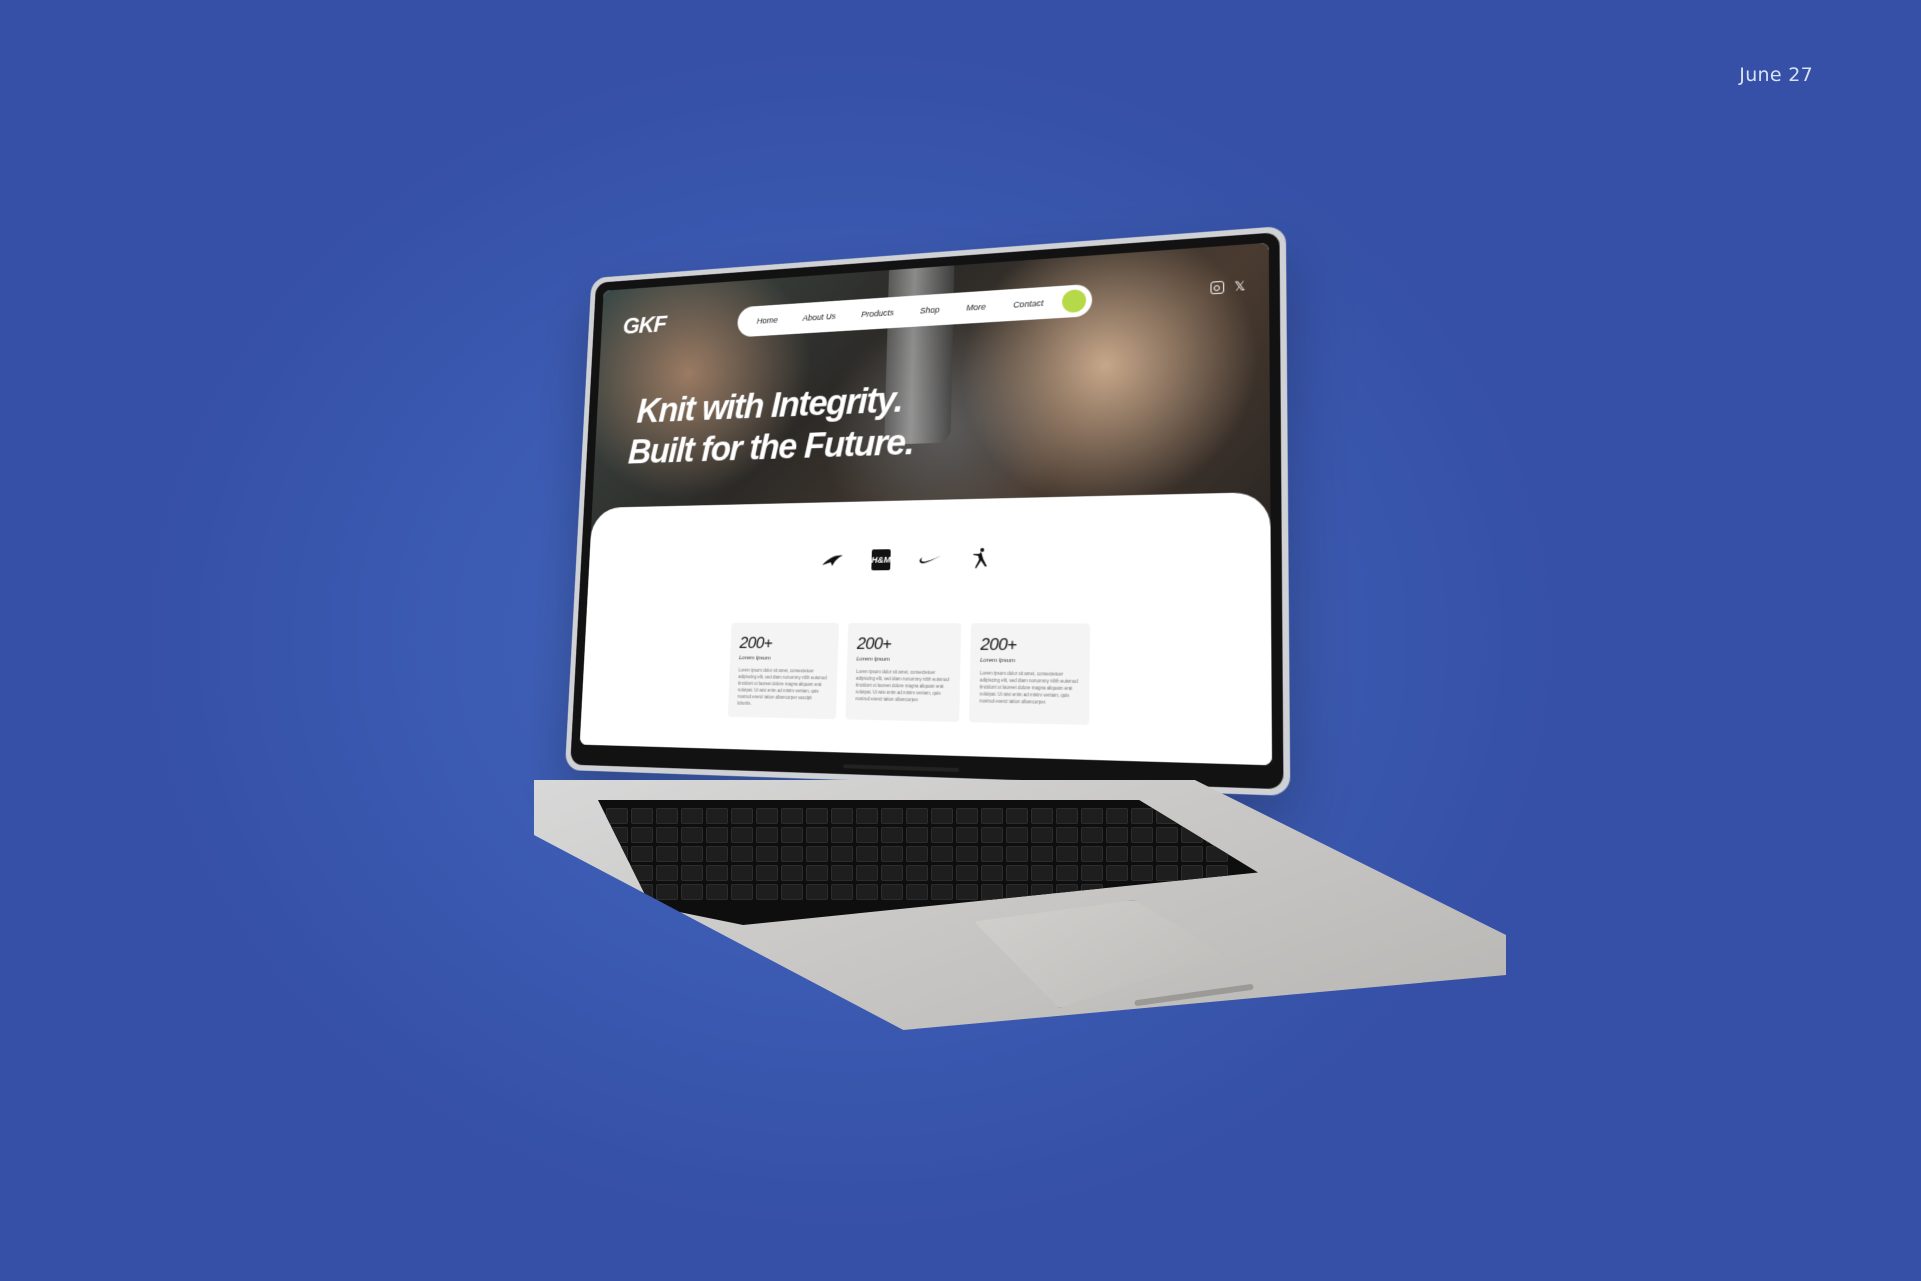 The height and width of the screenshot is (1281, 1921). I want to click on hm-icon: H&M, so click(880, 559).